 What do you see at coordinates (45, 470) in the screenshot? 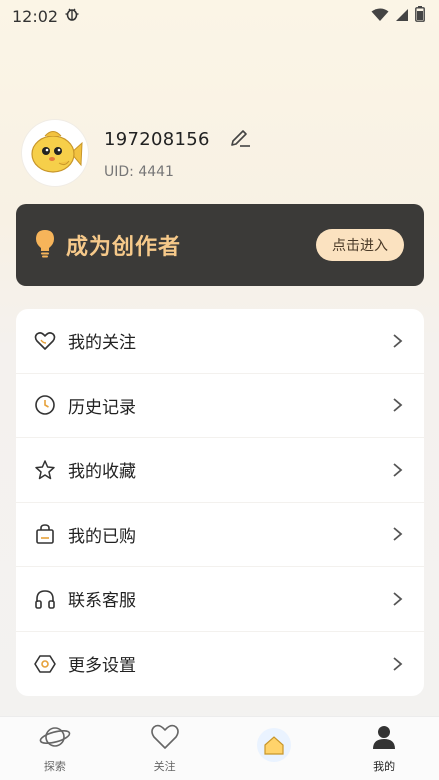
I see `star-icon` at bounding box center [45, 470].